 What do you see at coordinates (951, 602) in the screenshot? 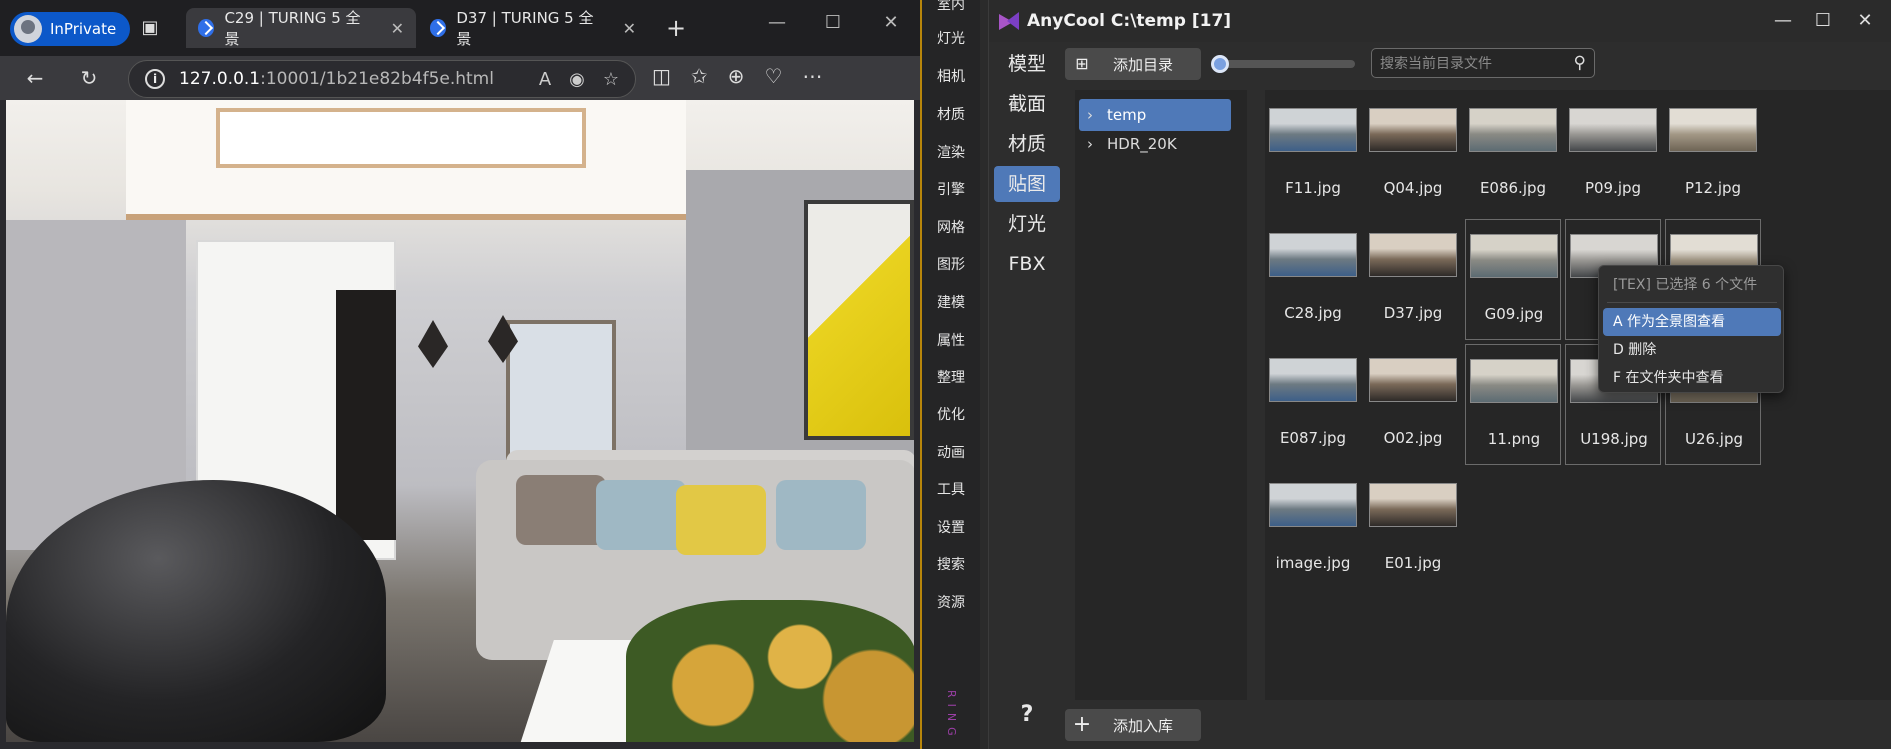
I see `strip-item: 资源` at bounding box center [951, 602].